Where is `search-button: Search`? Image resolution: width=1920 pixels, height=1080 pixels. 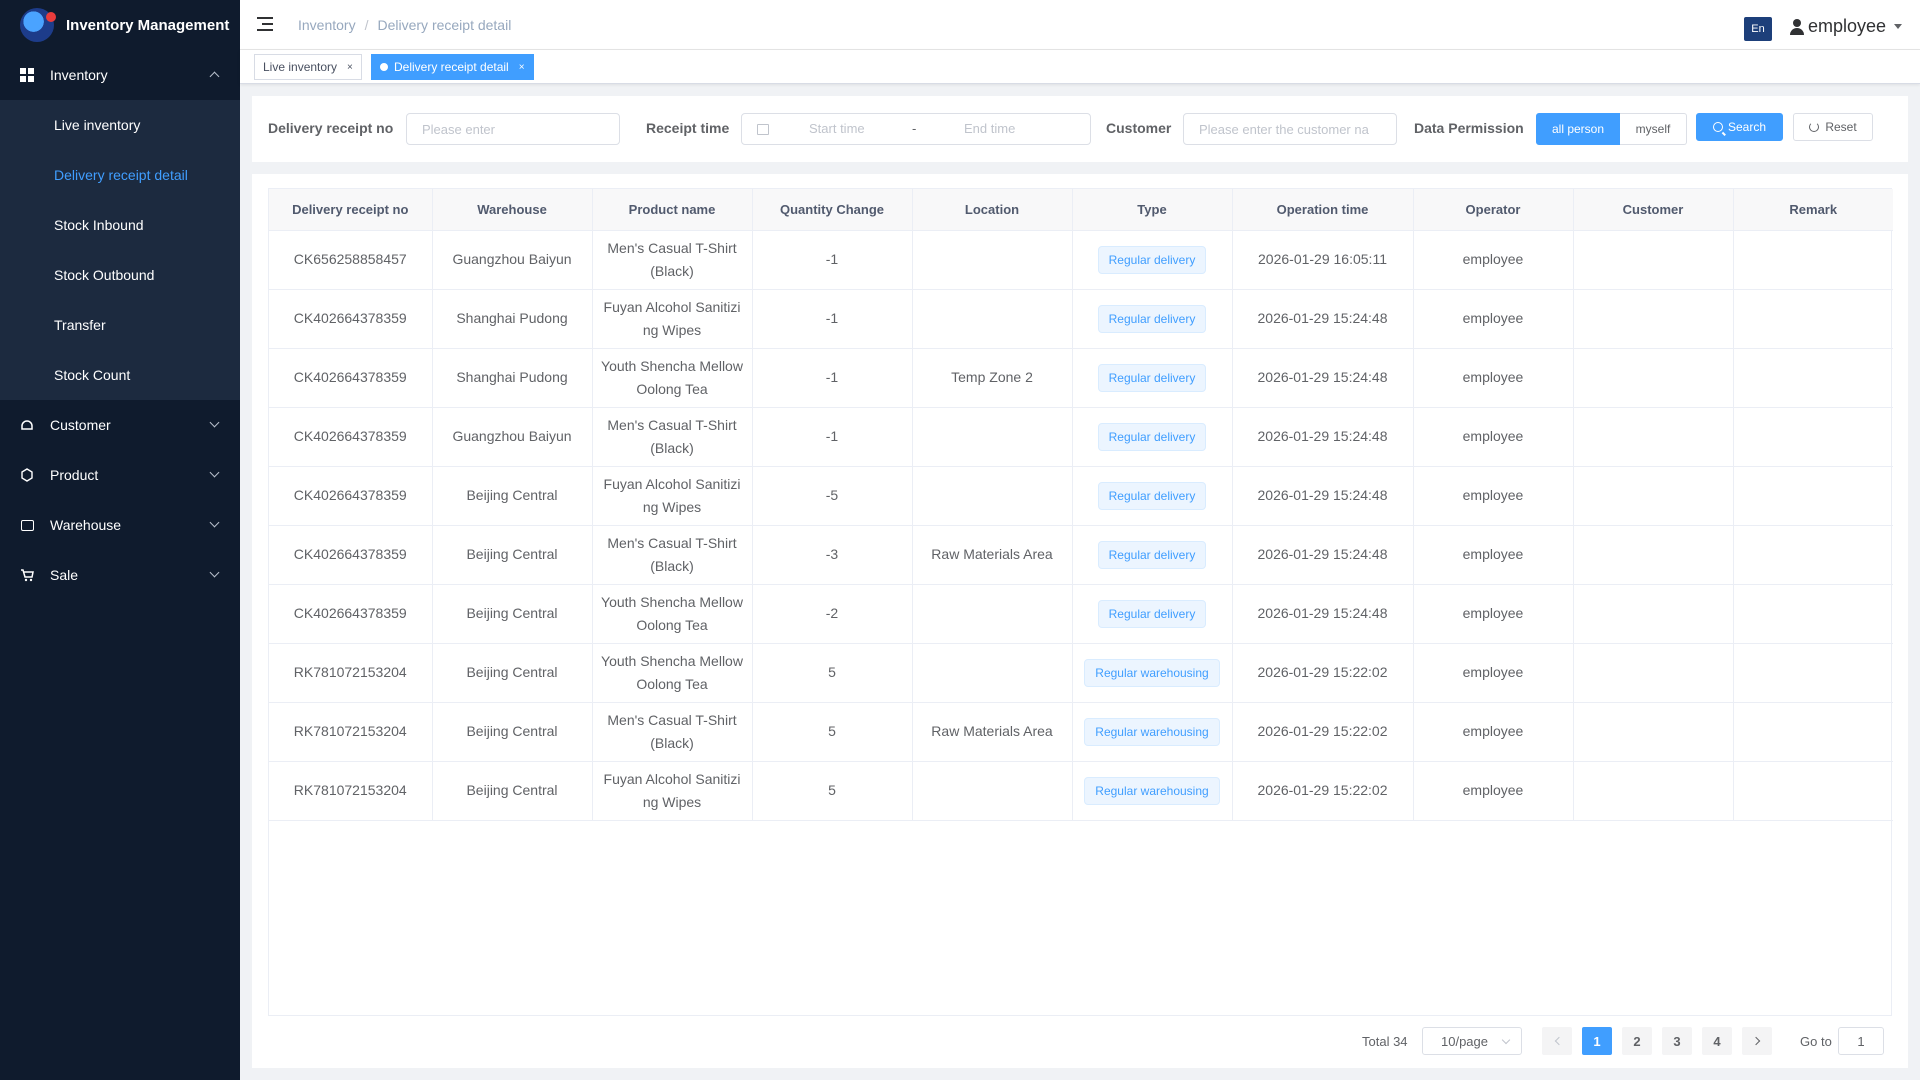 search-button: Search is located at coordinates (1739, 127).